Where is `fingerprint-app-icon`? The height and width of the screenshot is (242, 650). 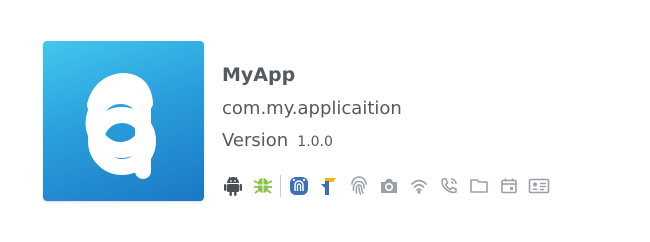 fingerprint-app-icon is located at coordinates (299, 186).